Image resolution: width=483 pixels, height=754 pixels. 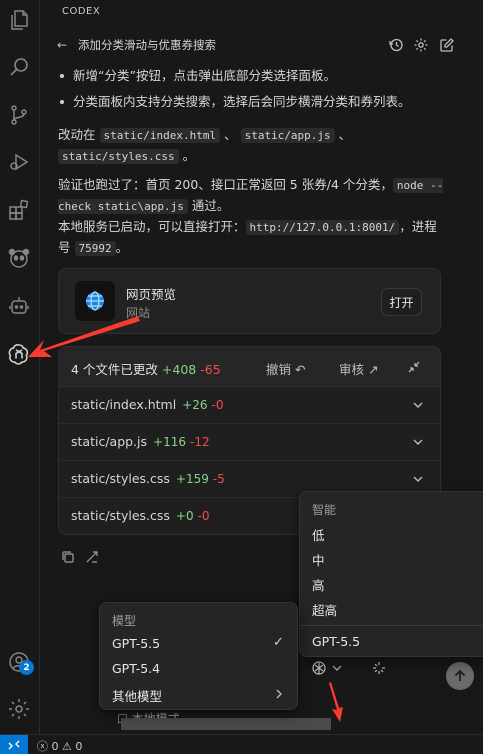 What do you see at coordinates (285, 368) in the screenshot?
I see `undo-button: 撤销 ↶` at bounding box center [285, 368].